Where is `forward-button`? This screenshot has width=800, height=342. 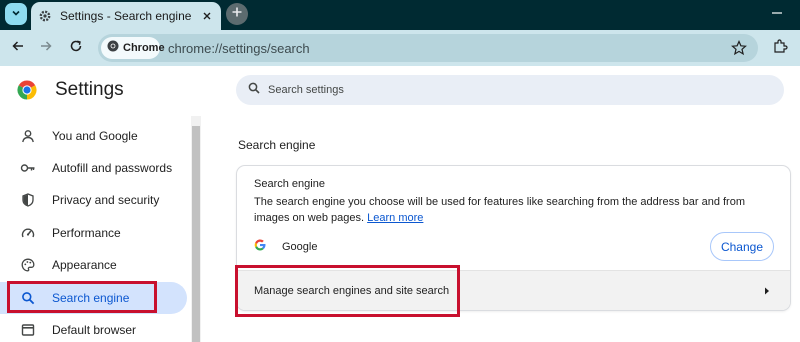 forward-button is located at coordinates (46, 48).